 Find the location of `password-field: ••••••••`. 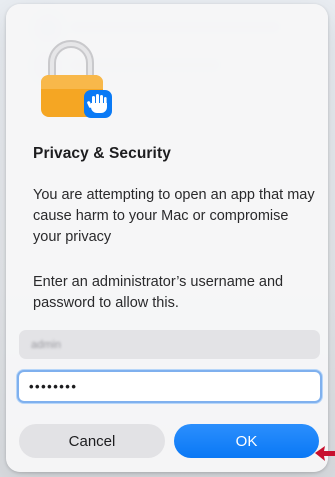

password-field: •••••••• is located at coordinates (169, 386).